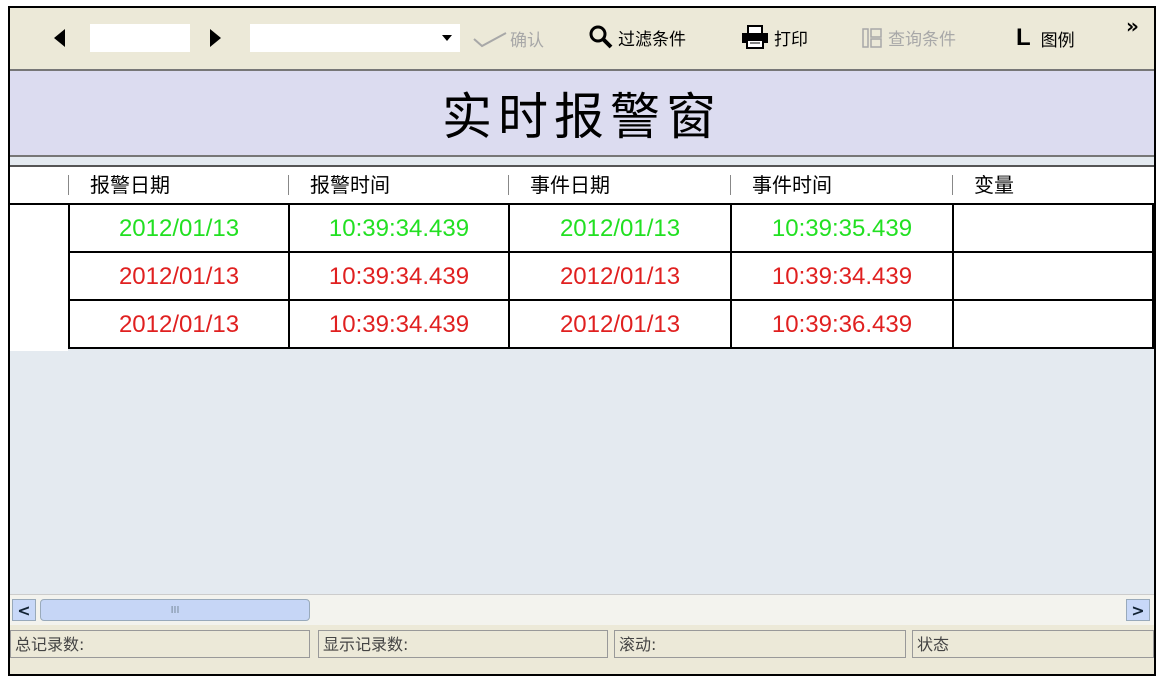  What do you see at coordinates (355, 38) in the screenshot?
I see `combo-input` at bounding box center [355, 38].